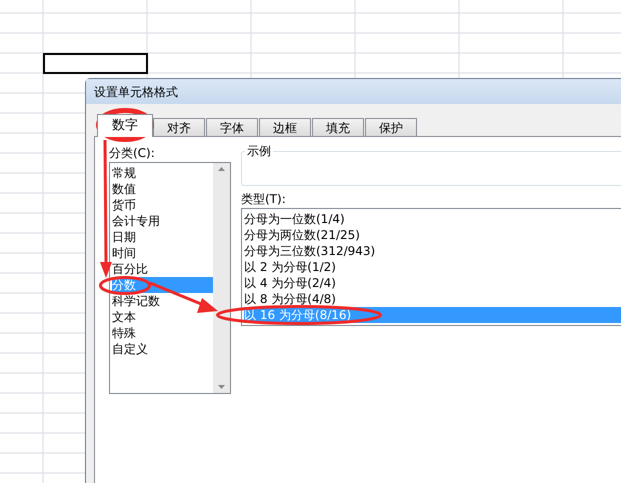 The height and width of the screenshot is (483, 621). What do you see at coordinates (391, 127) in the screenshot?
I see `tab: 保护` at bounding box center [391, 127].